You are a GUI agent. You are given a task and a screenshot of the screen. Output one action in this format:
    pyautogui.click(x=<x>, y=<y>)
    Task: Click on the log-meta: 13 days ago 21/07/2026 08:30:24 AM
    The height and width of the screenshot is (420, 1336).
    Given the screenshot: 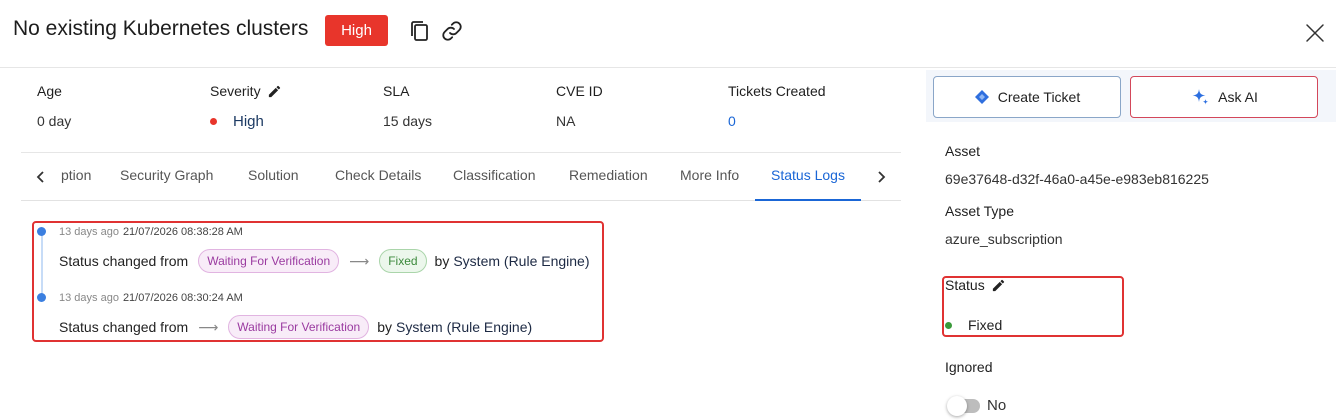 What is the action you would take?
    pyautogui.click(x=151, y=298)
    